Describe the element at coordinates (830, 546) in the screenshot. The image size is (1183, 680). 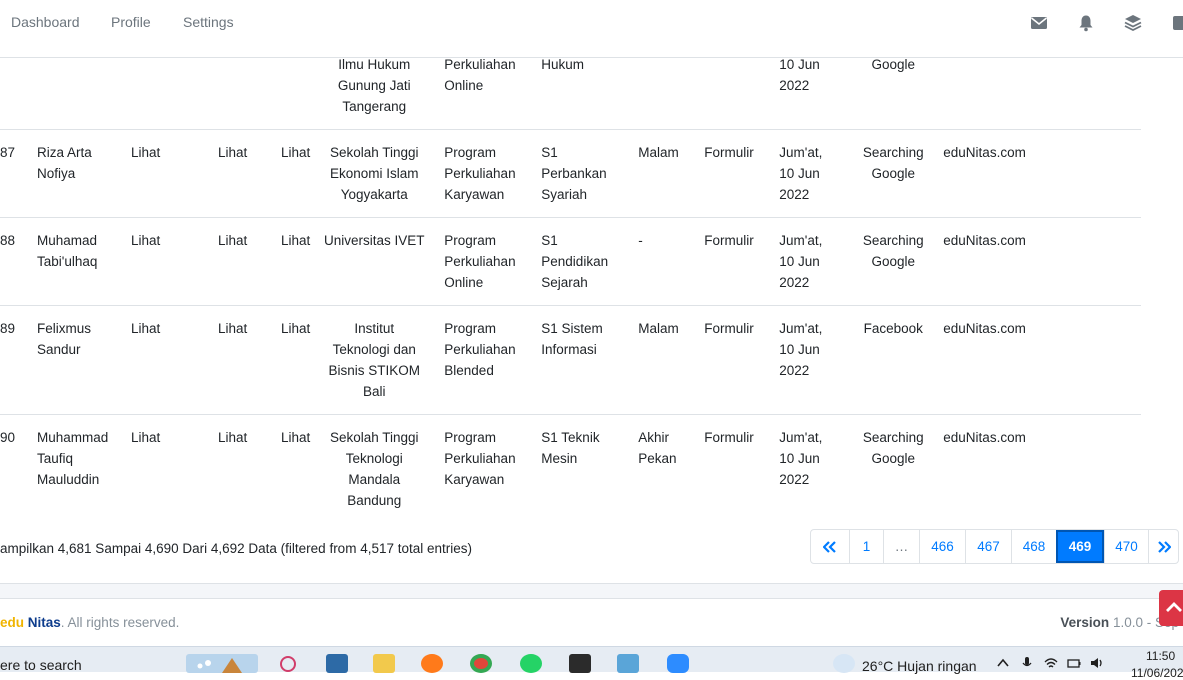
I see `first-page-button` at that location.